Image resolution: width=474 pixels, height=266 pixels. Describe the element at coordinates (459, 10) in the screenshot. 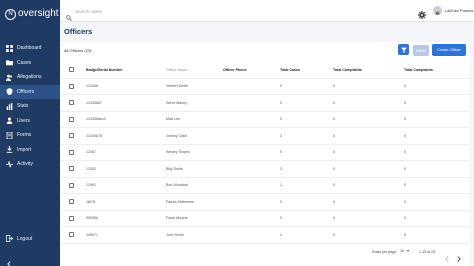

I see `user-name: LaDuke Powers` at that location.